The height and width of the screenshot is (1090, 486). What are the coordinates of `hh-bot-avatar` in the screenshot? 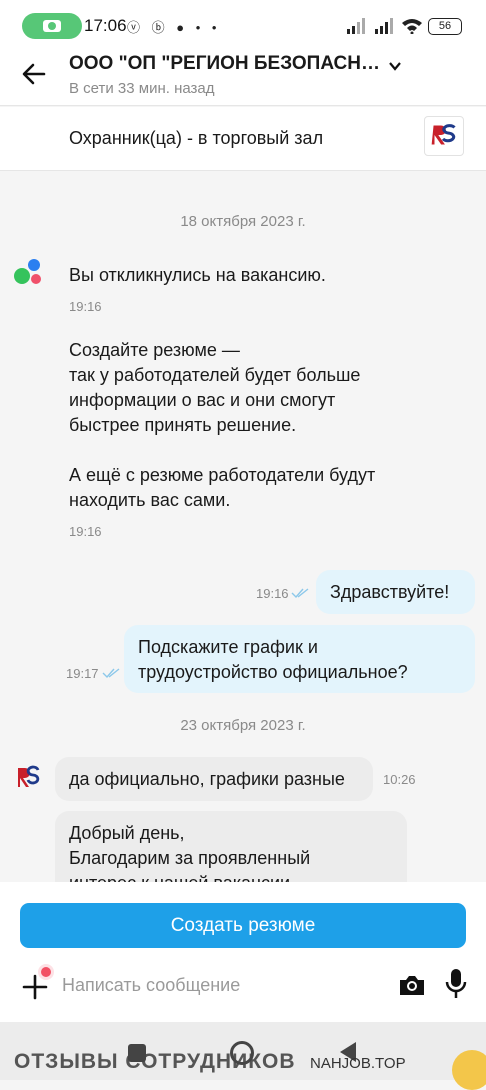 It's located at (27, 271).